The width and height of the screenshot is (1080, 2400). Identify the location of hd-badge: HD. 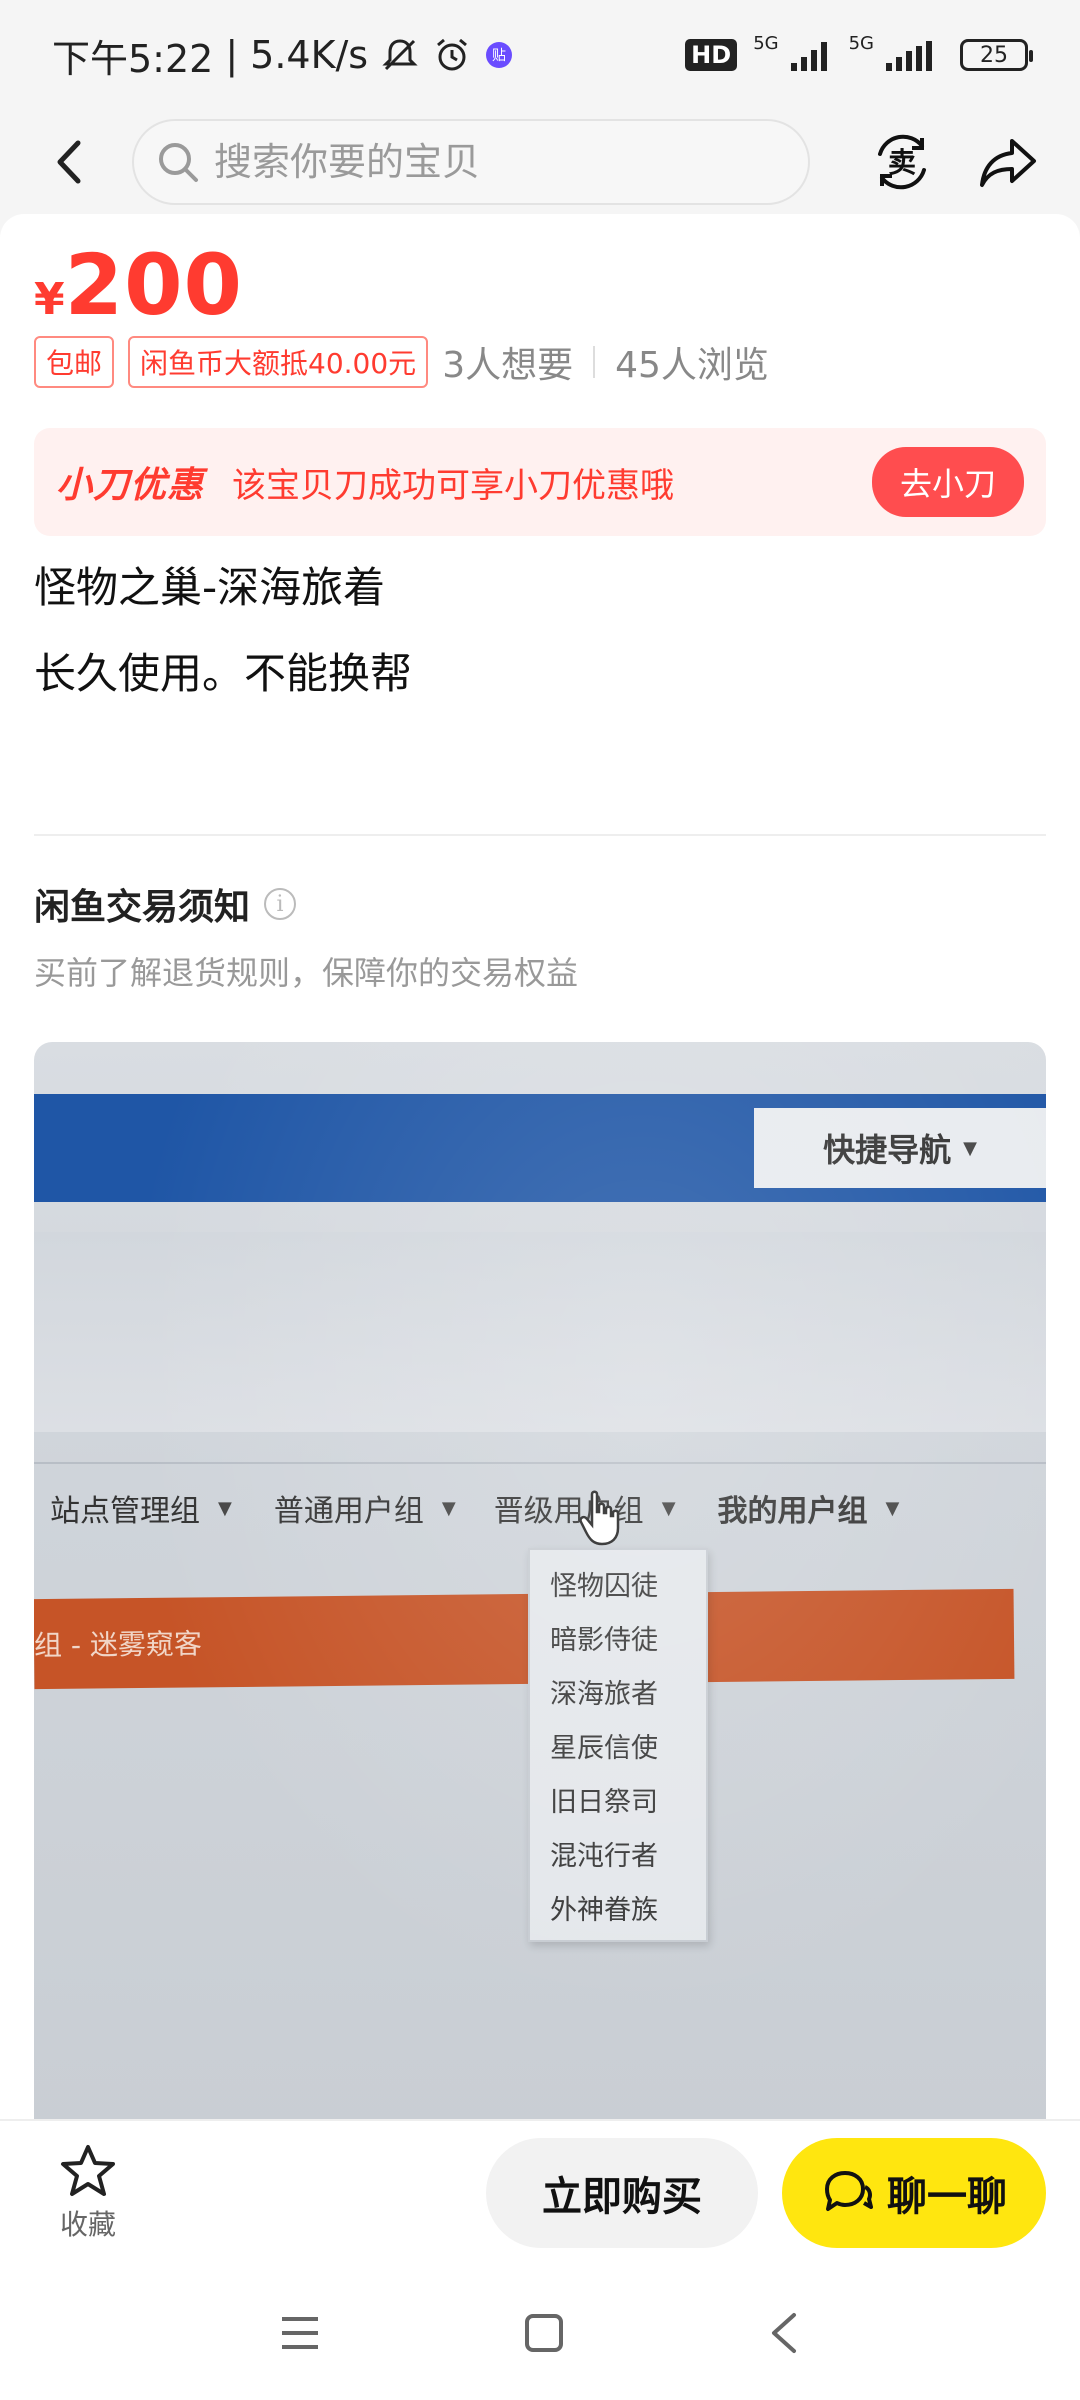
(711, 55).